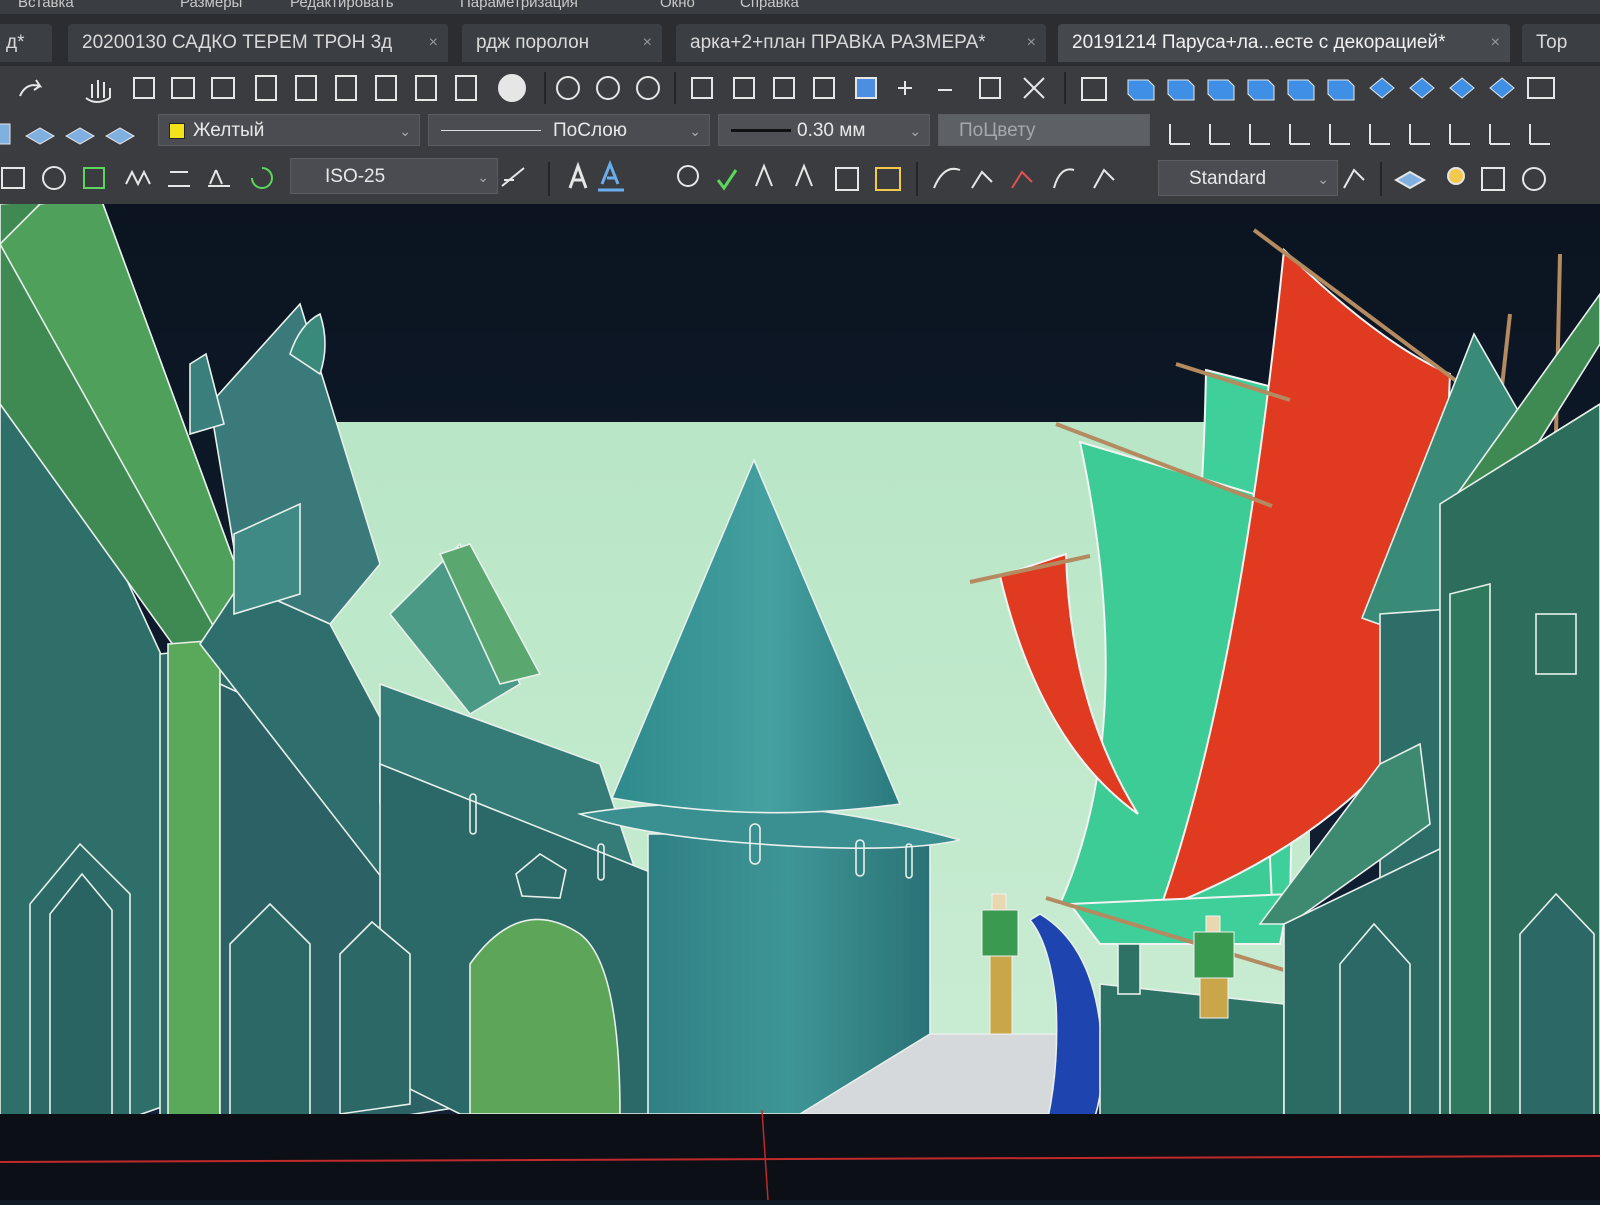  I want to click on menu-item-dimension: Размеры, so click(211, 5).